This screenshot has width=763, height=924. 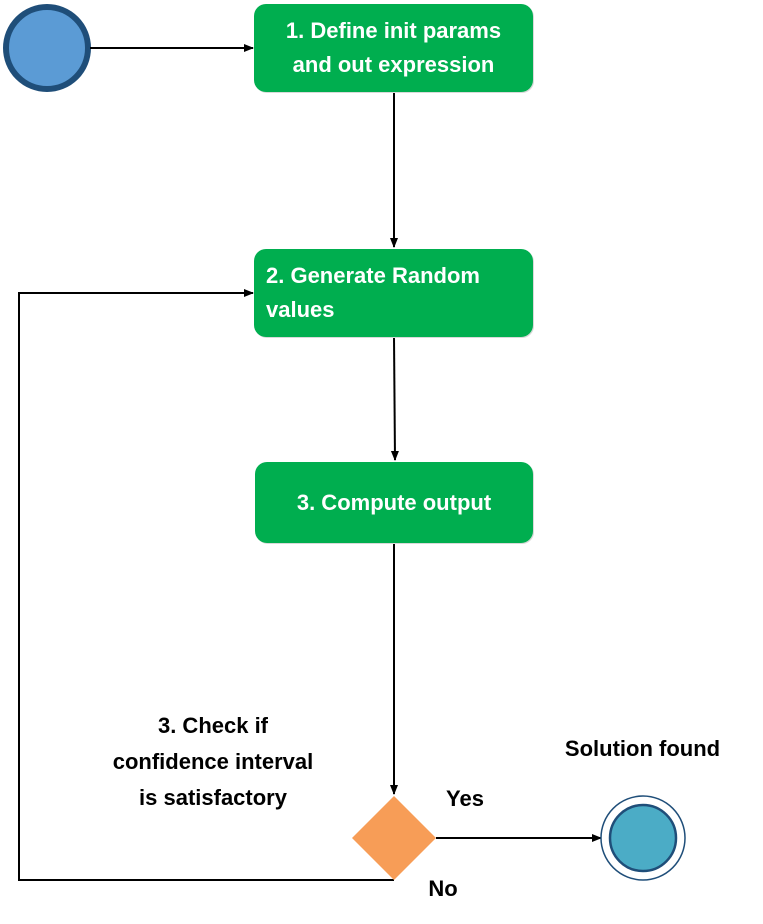 What do you see at coordinates (394, 838) in the screenshot?
I see `decision-diamond` at bounding box center [394, 838].